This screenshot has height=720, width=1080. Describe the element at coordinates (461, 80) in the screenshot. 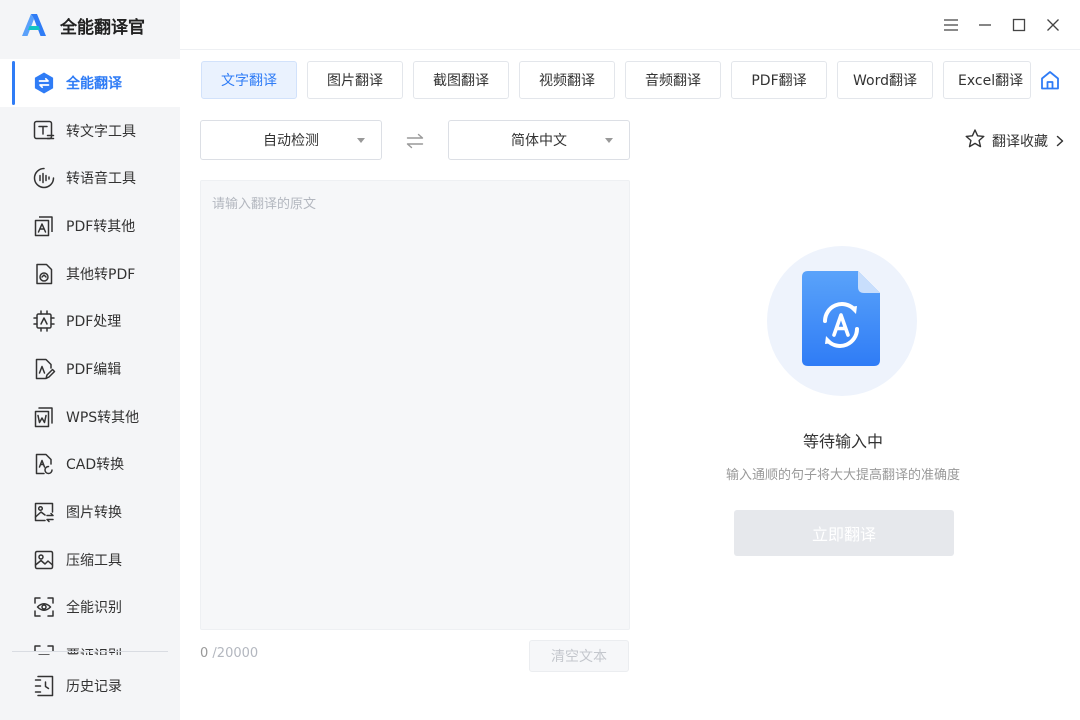

I see `tab-screenshot-translate: 截图翻译` at that location.